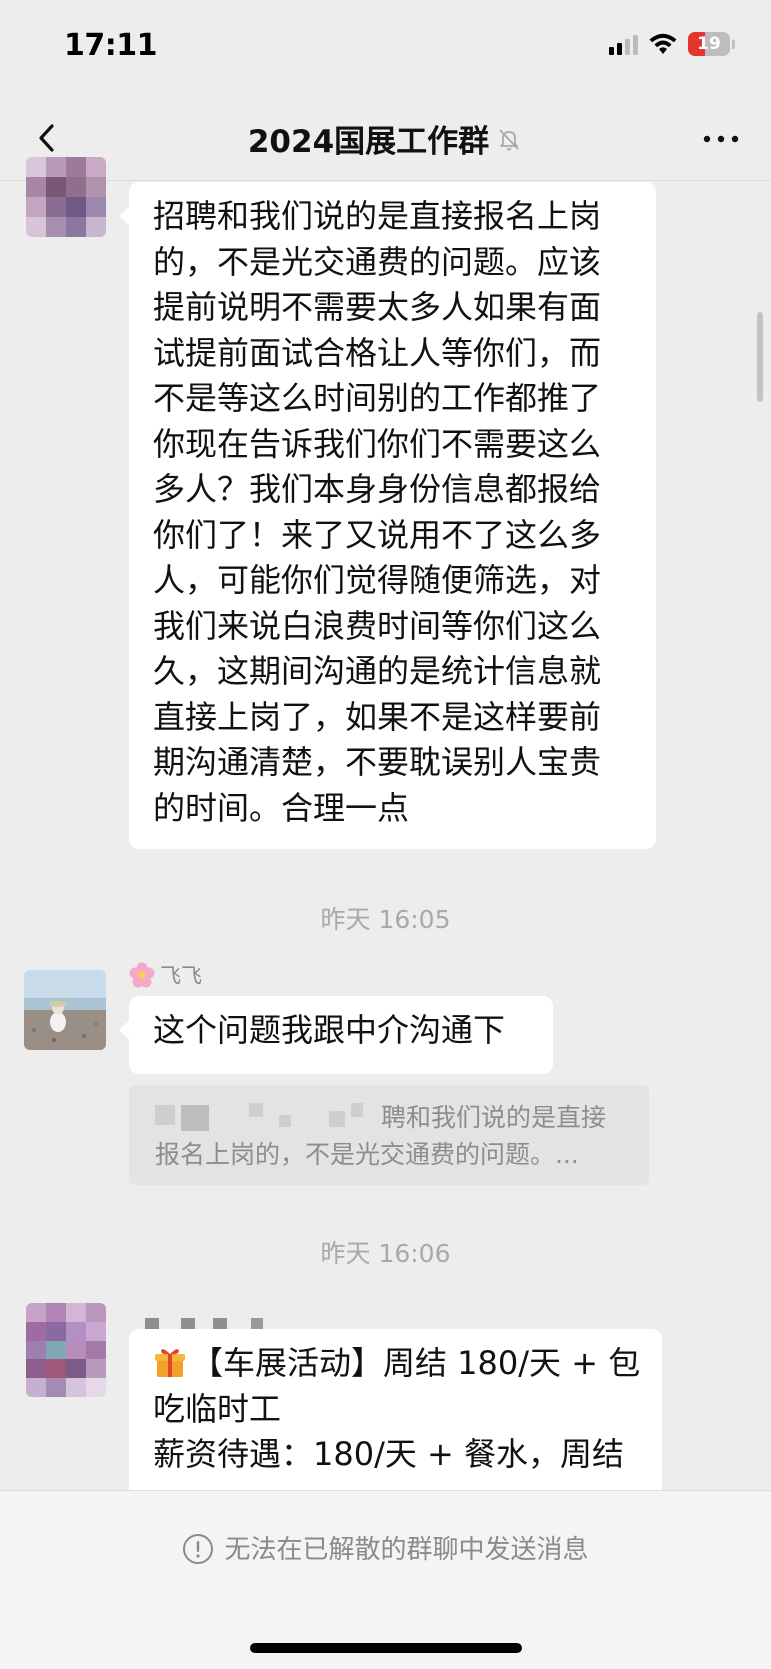  What do you see at coordinates (721, 139) in the screenshot?
I see `more-horizontal-icon` at bounding box center [721, 139].